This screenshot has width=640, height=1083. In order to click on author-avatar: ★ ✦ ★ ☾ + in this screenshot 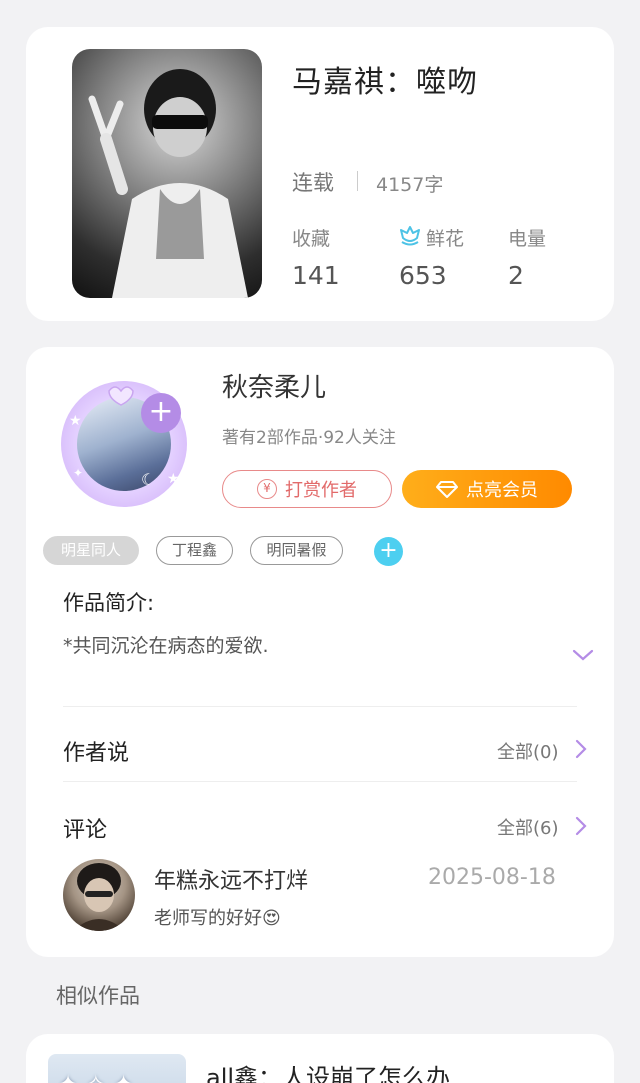, I will do `click(125, 439)`.